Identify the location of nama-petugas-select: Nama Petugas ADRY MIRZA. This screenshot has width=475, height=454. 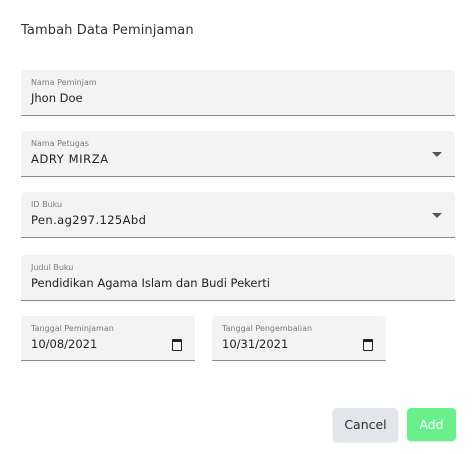
(238, 154).